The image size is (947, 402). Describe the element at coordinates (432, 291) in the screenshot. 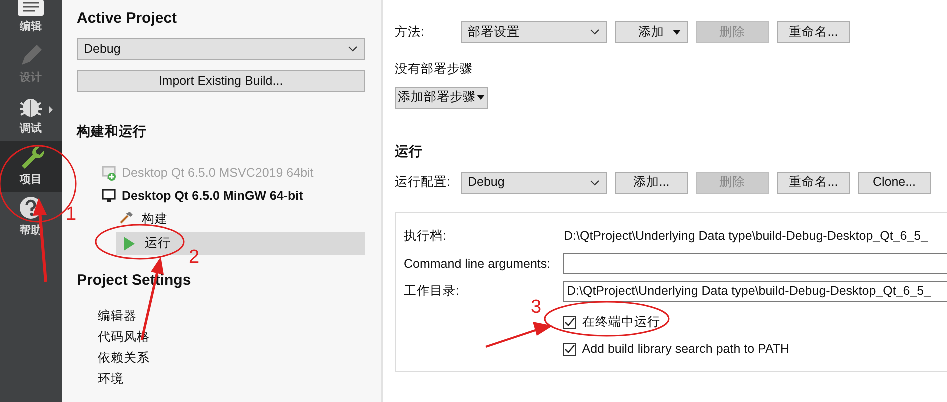

I see `field-label: 工作目录:` at that location.